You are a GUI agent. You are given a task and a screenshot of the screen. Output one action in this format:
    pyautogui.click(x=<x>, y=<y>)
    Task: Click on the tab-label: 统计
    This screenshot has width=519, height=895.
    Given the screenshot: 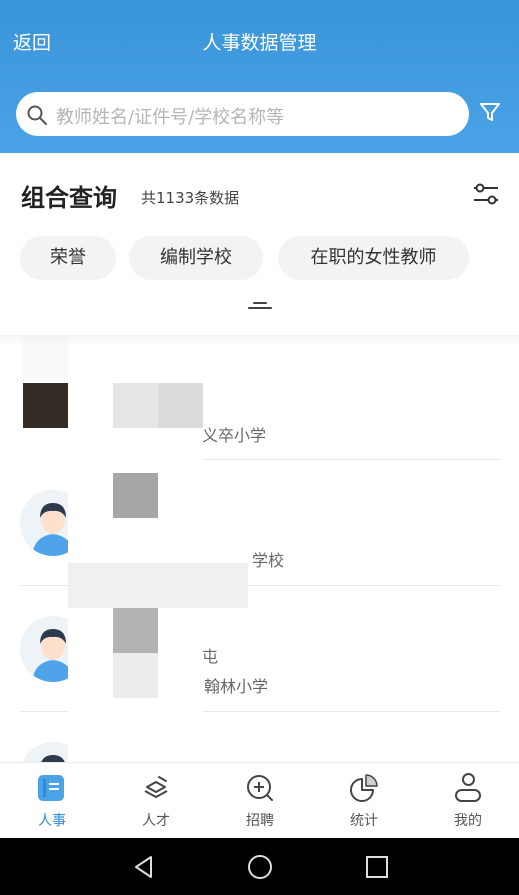 What is the action you would take?
    pyautogui.click(x=364, y=821)
    